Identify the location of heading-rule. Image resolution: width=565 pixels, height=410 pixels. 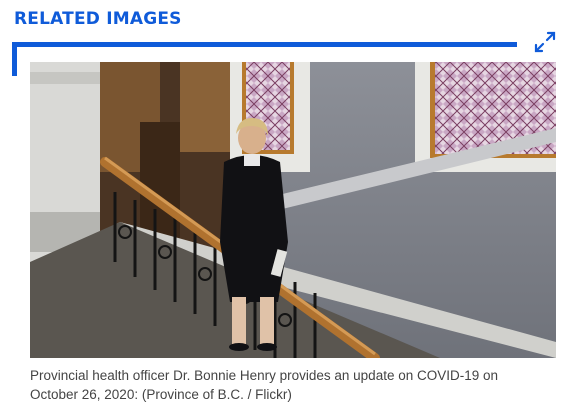
(264, 44).